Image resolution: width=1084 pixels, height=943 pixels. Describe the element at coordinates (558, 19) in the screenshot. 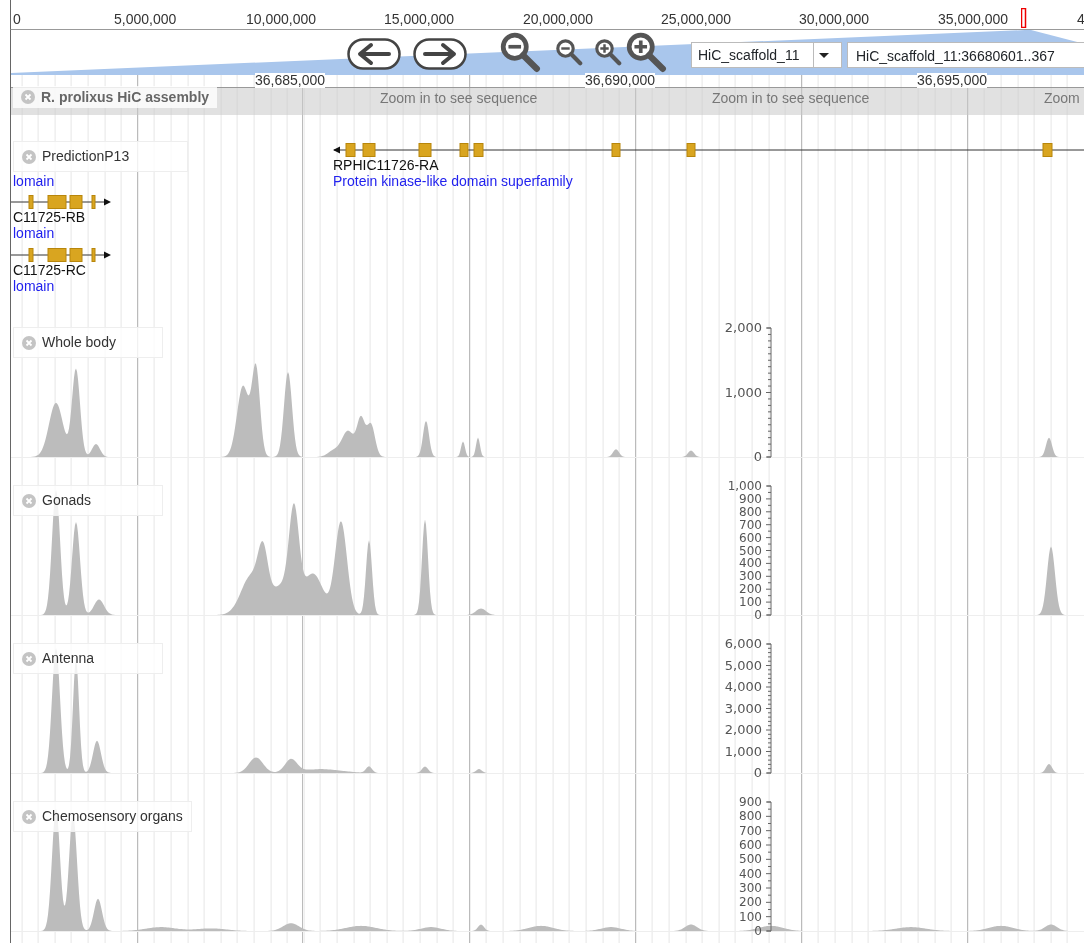

I see `scale-label: 20,000,000` at that location.